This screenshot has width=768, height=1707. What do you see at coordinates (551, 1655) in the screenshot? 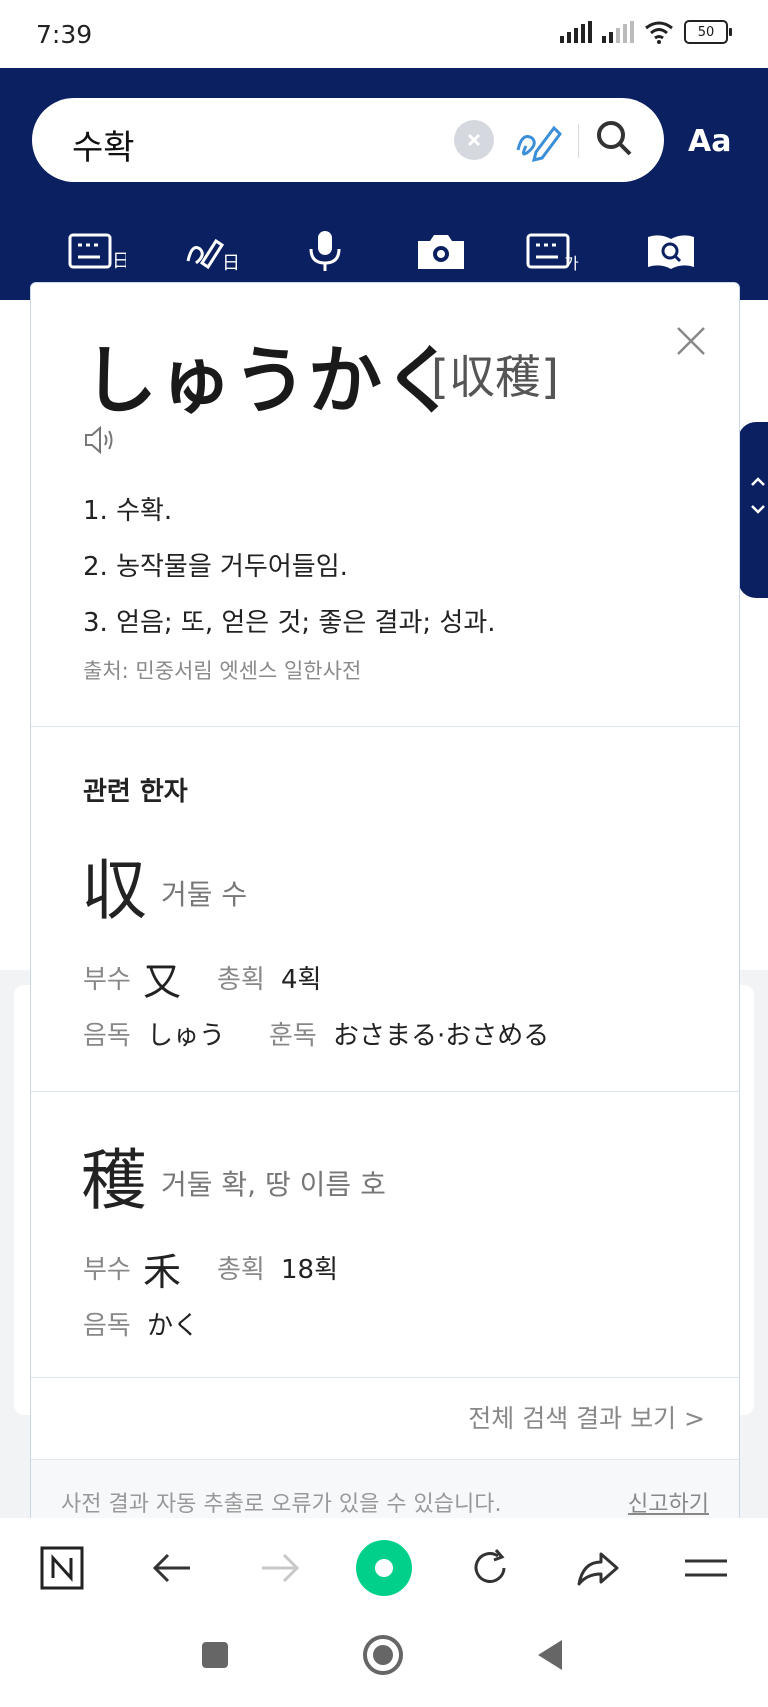
I see `back-nav-button` at bounding box center [551, 1655].